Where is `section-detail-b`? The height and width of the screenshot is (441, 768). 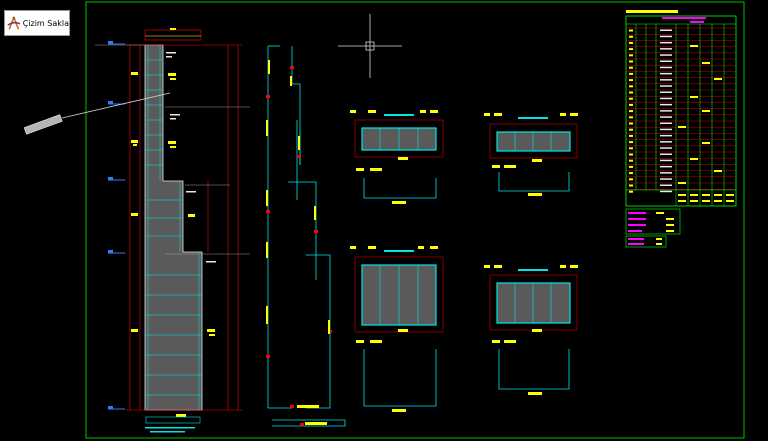 section-detail-b is located at coordinates (531, 154).